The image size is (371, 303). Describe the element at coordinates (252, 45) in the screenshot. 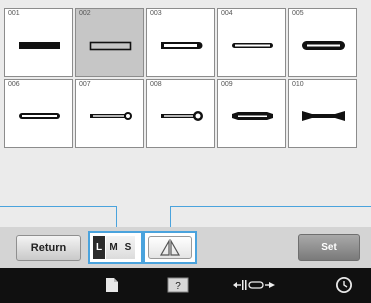

I see `rounded-both-thin-icon` at that location.